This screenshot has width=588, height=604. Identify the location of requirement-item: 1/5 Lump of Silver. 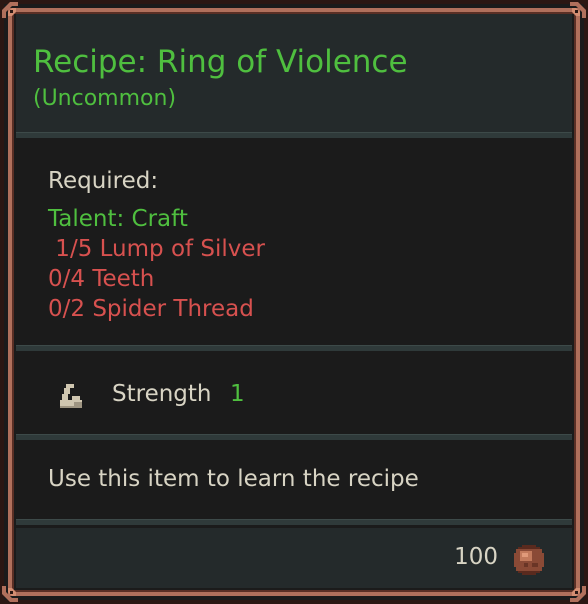
(157, 249).